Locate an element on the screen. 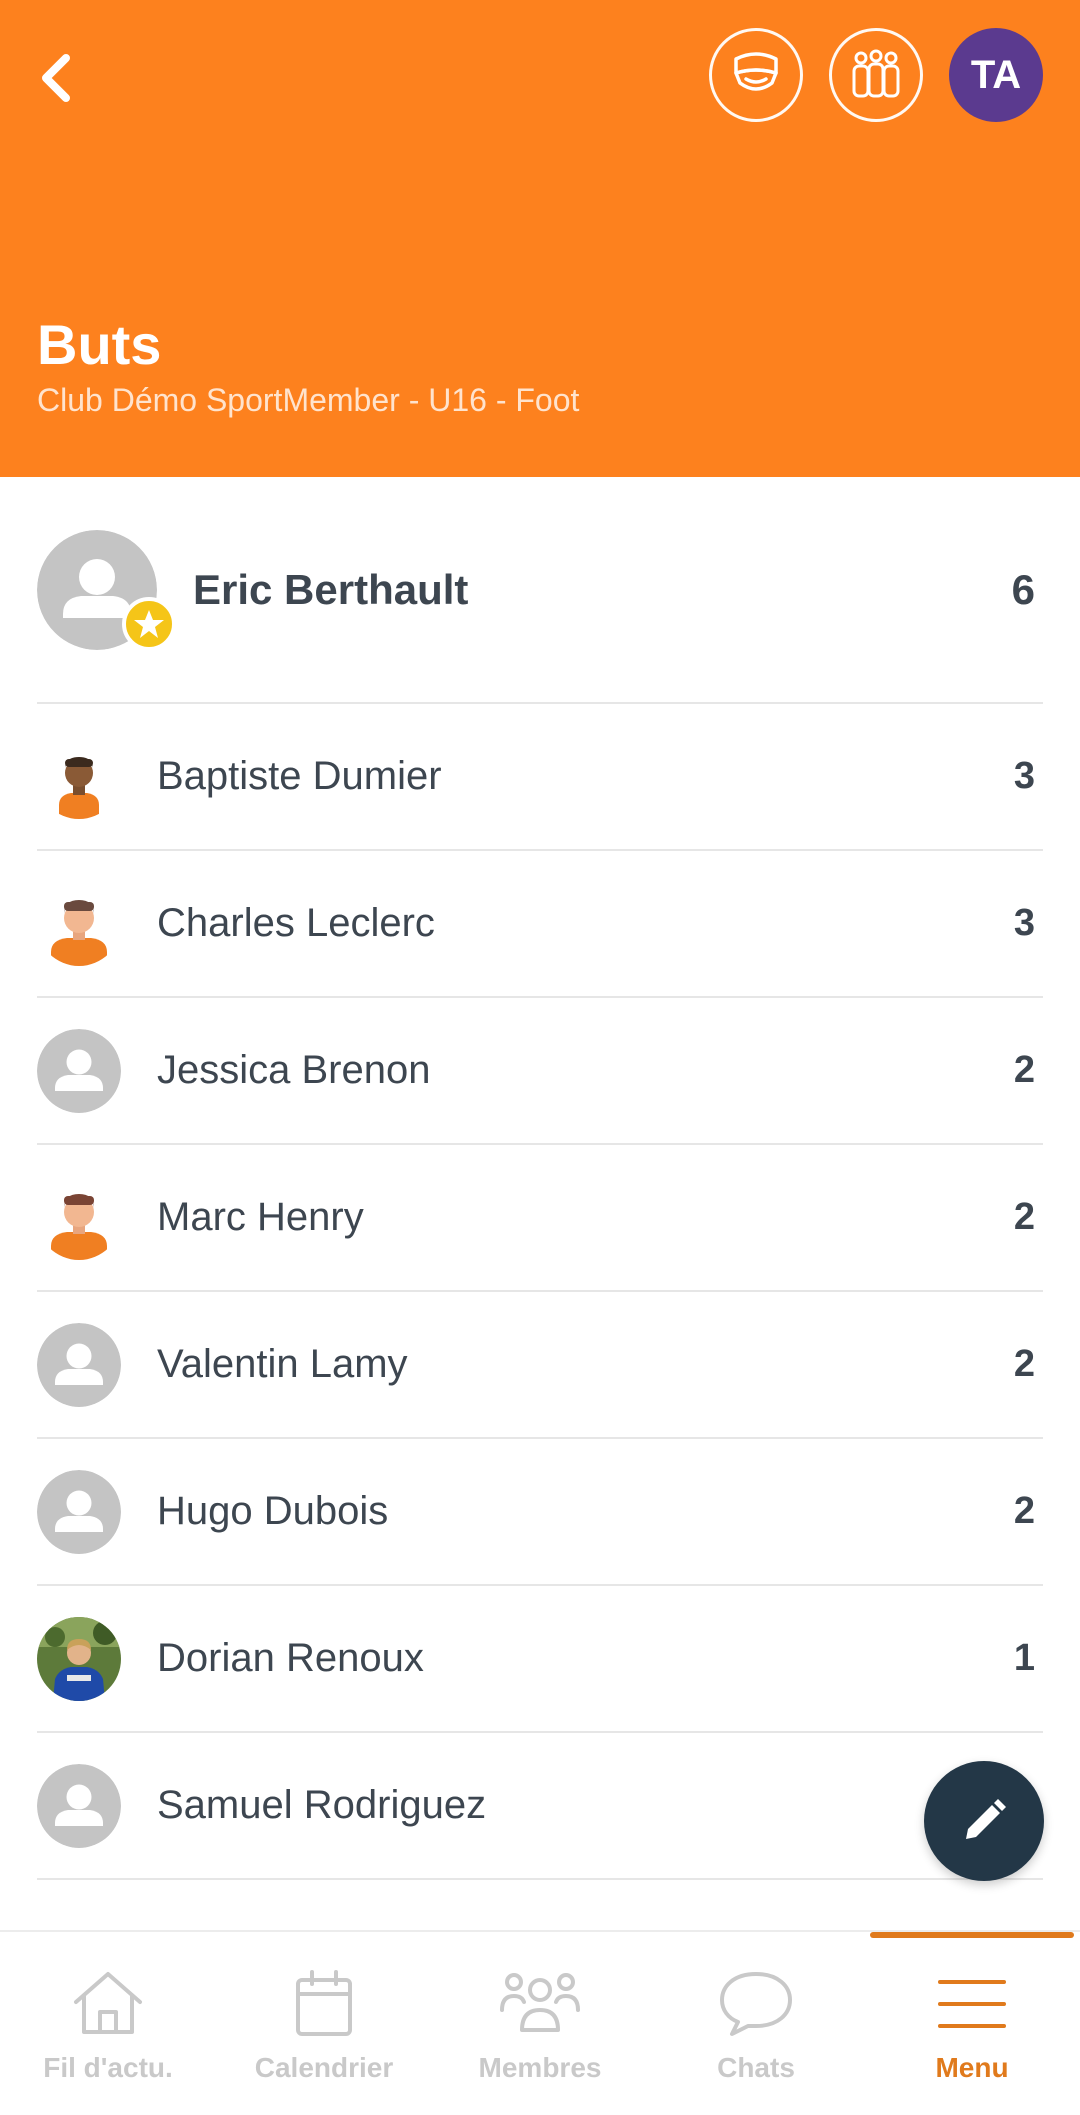 Image resolution: width=1080 pixels, height=2115 pixels. page-title: Buts is located at coordinates (99, 344).